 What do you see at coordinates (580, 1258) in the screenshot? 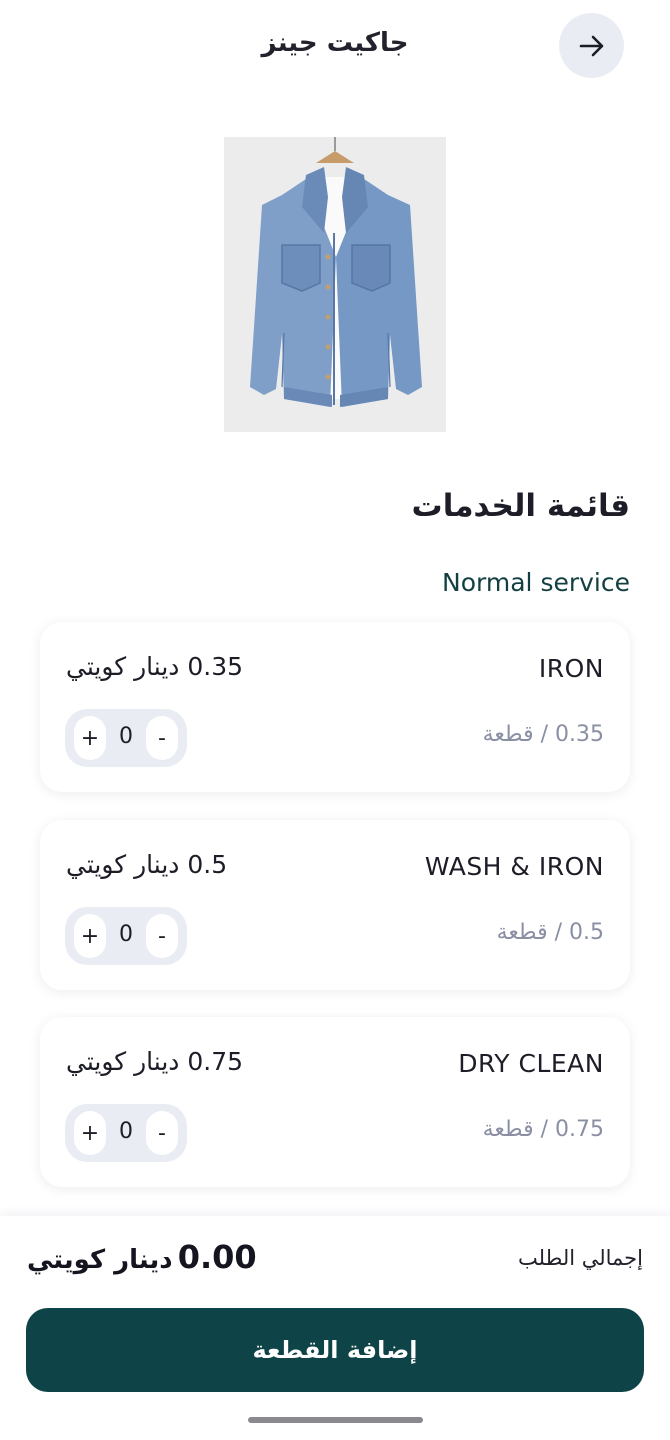
I see `order-total-label: إجمالي الطلب` at bounding box center [580, 1258].